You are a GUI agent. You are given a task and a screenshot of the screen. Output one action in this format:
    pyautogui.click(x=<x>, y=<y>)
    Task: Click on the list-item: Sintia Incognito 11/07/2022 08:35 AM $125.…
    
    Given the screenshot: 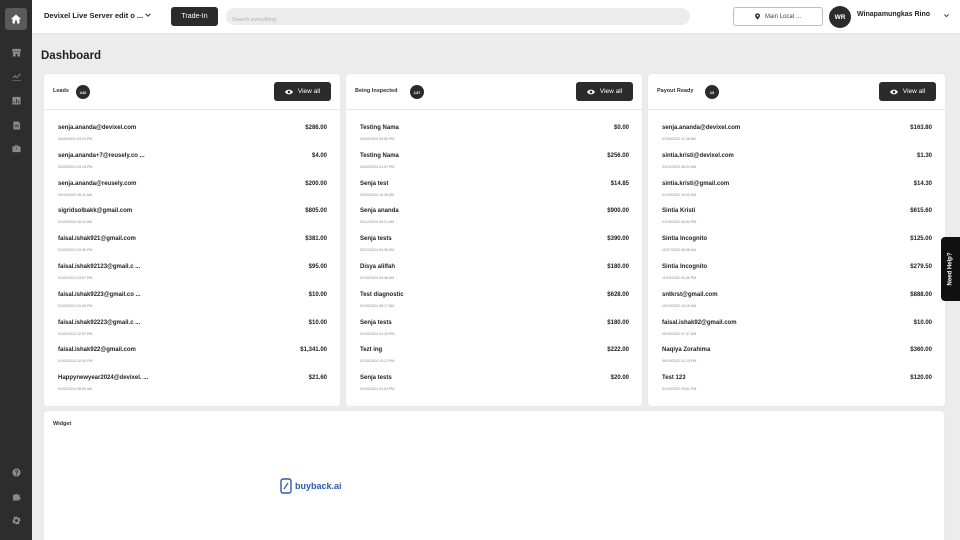 What is the action you would take?
    pyautogui.click(x=796, y=249)
    